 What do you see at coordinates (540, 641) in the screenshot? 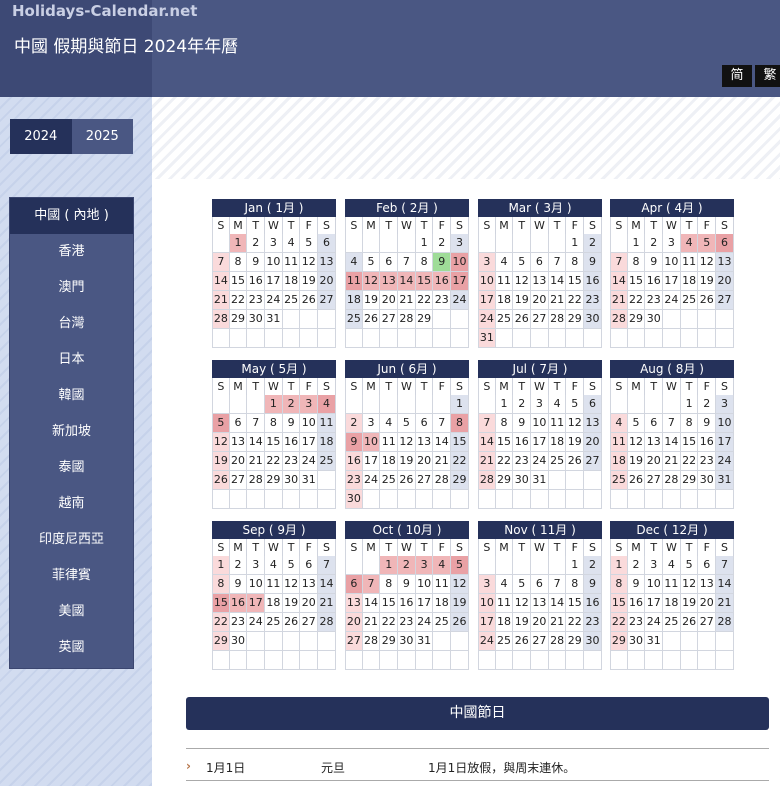
I see `day-cell: 27` at bounding box center [540, 641].